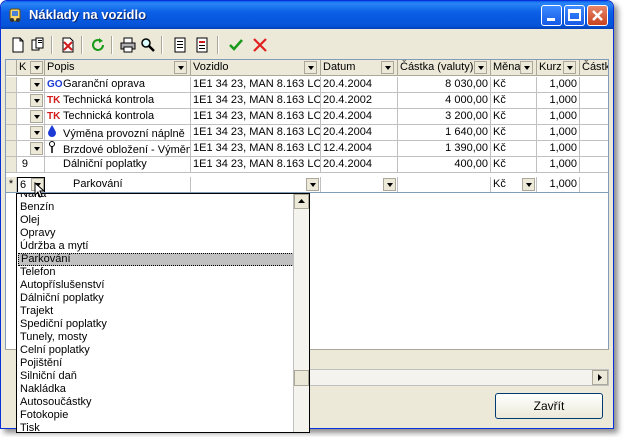 This screenshot has width=624, height=437. What do you see at coordinates (156, 259) in the screenshot?
I see `list-item-selected: Parkování` at bounding box center [156, 259].